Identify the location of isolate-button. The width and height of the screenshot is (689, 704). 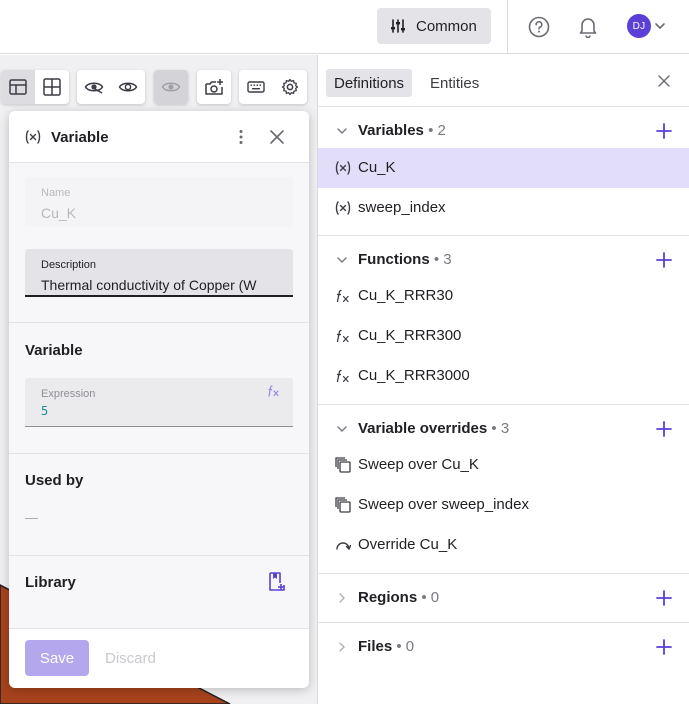
(171, 87).